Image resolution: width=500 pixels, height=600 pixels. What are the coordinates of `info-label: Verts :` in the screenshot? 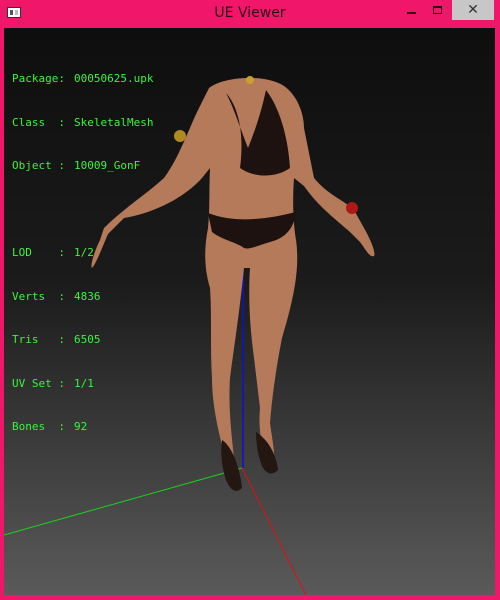 It's located at (38, 296).